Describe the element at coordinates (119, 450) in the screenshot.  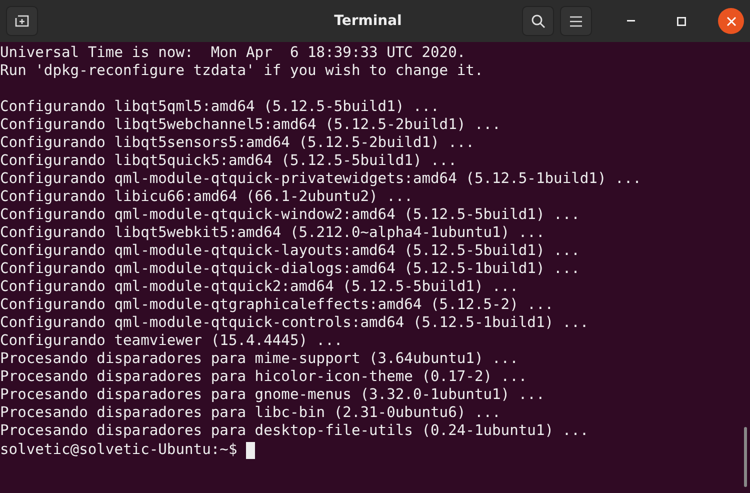
I see `shell-prompt: solvetic@solvetic-Ubuntu:~$` at that location.